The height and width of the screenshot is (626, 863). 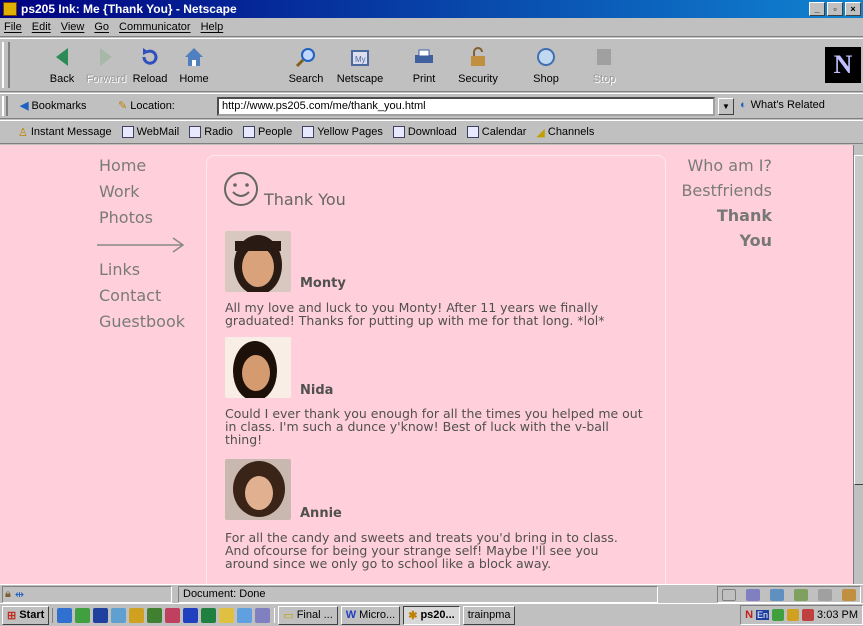 I want to click on online-status-icon: ⇹, so click(x=19, y=594).